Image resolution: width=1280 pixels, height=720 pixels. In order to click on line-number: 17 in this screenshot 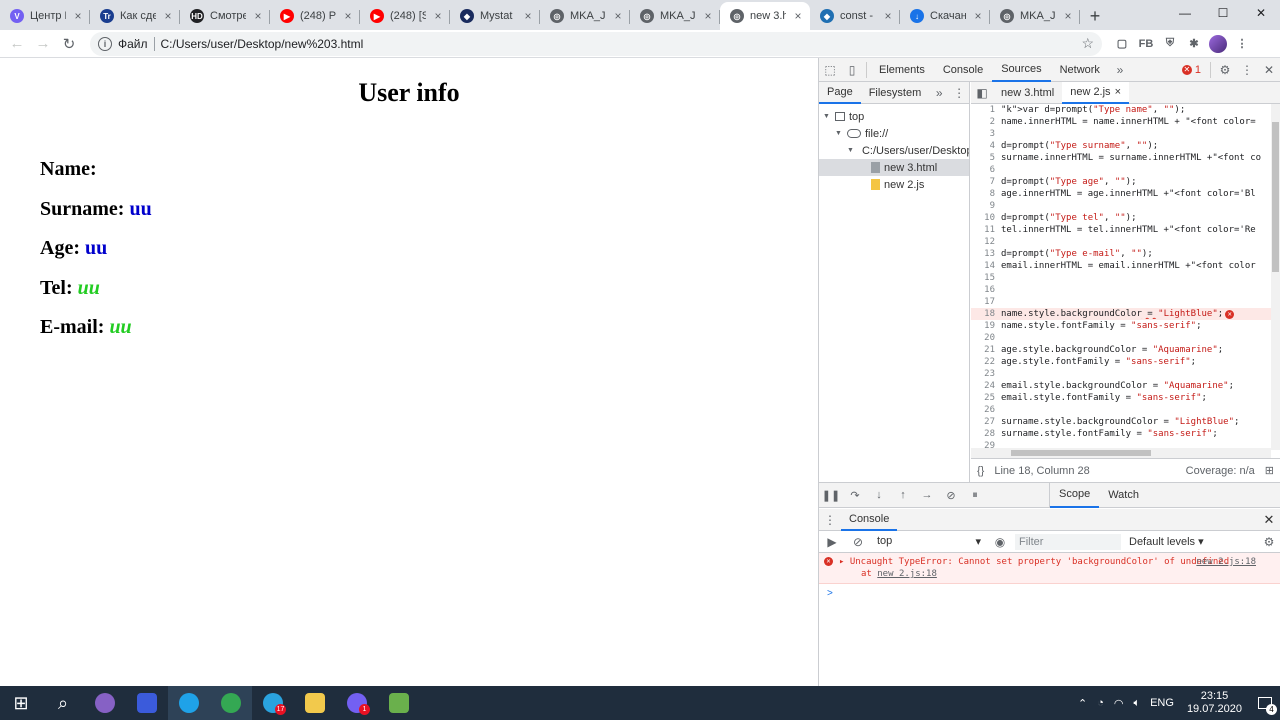, I will do `click(986, 302)`.